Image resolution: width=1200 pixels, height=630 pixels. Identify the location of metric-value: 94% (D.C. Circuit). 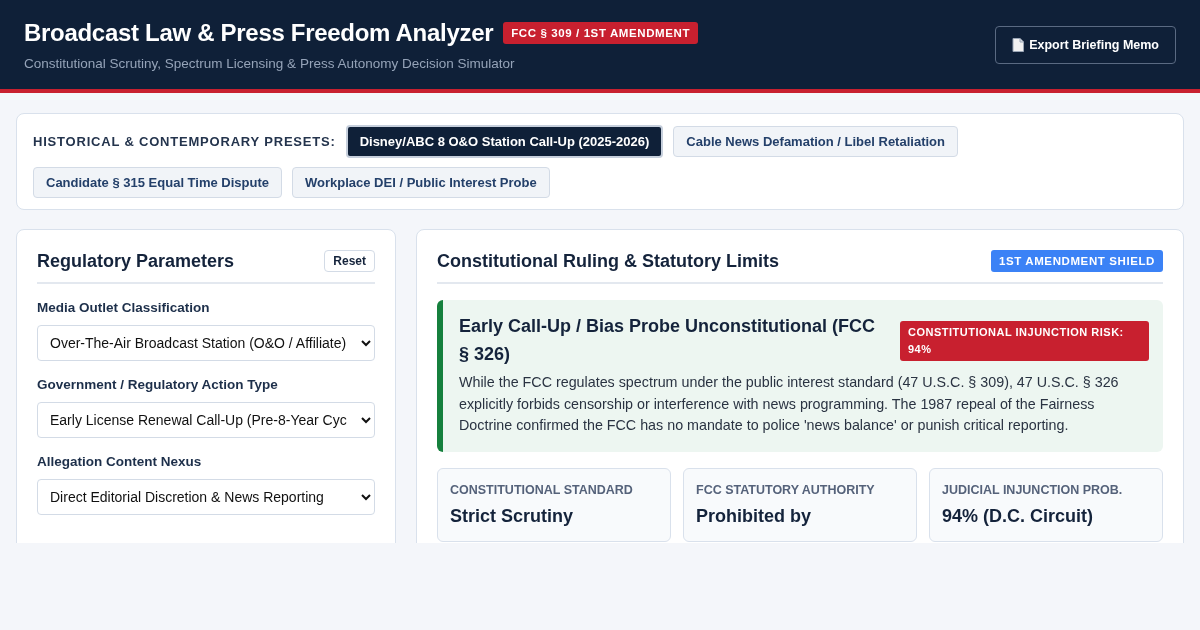
(1018, 516).